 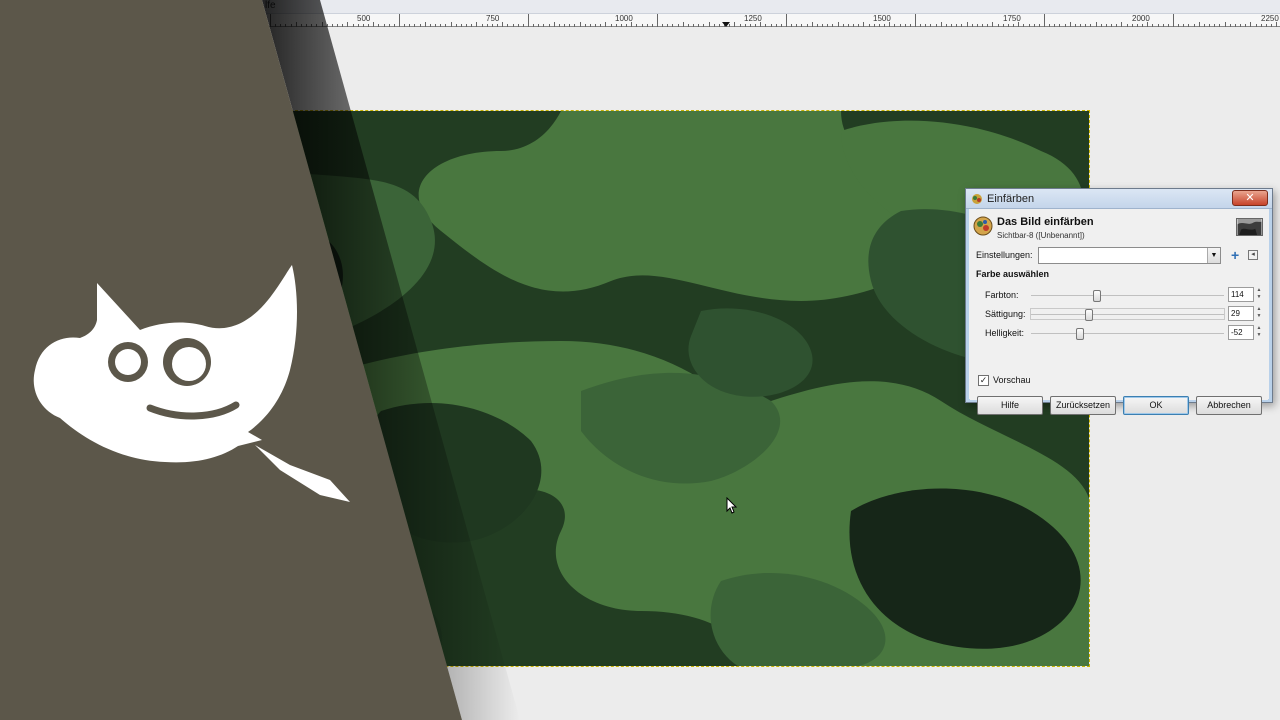 What do you see at coordinates (640, 7) in the screenshot?
I see `menubar: lfe` at bounding box center [640, 7].